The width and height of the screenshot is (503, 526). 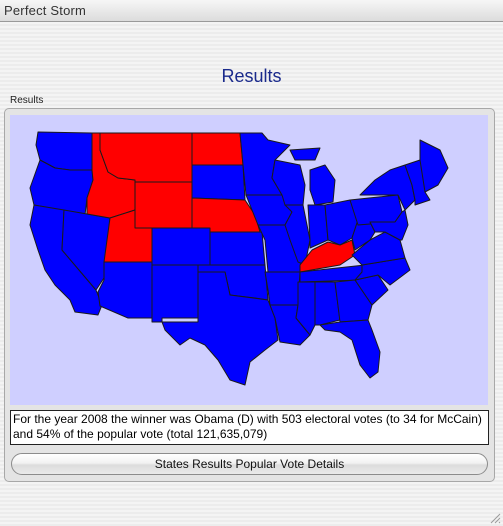 What do you see at coordinates (318, 226) in the screenshot?
I see `state-indiana` at bounding box center [318, 226].